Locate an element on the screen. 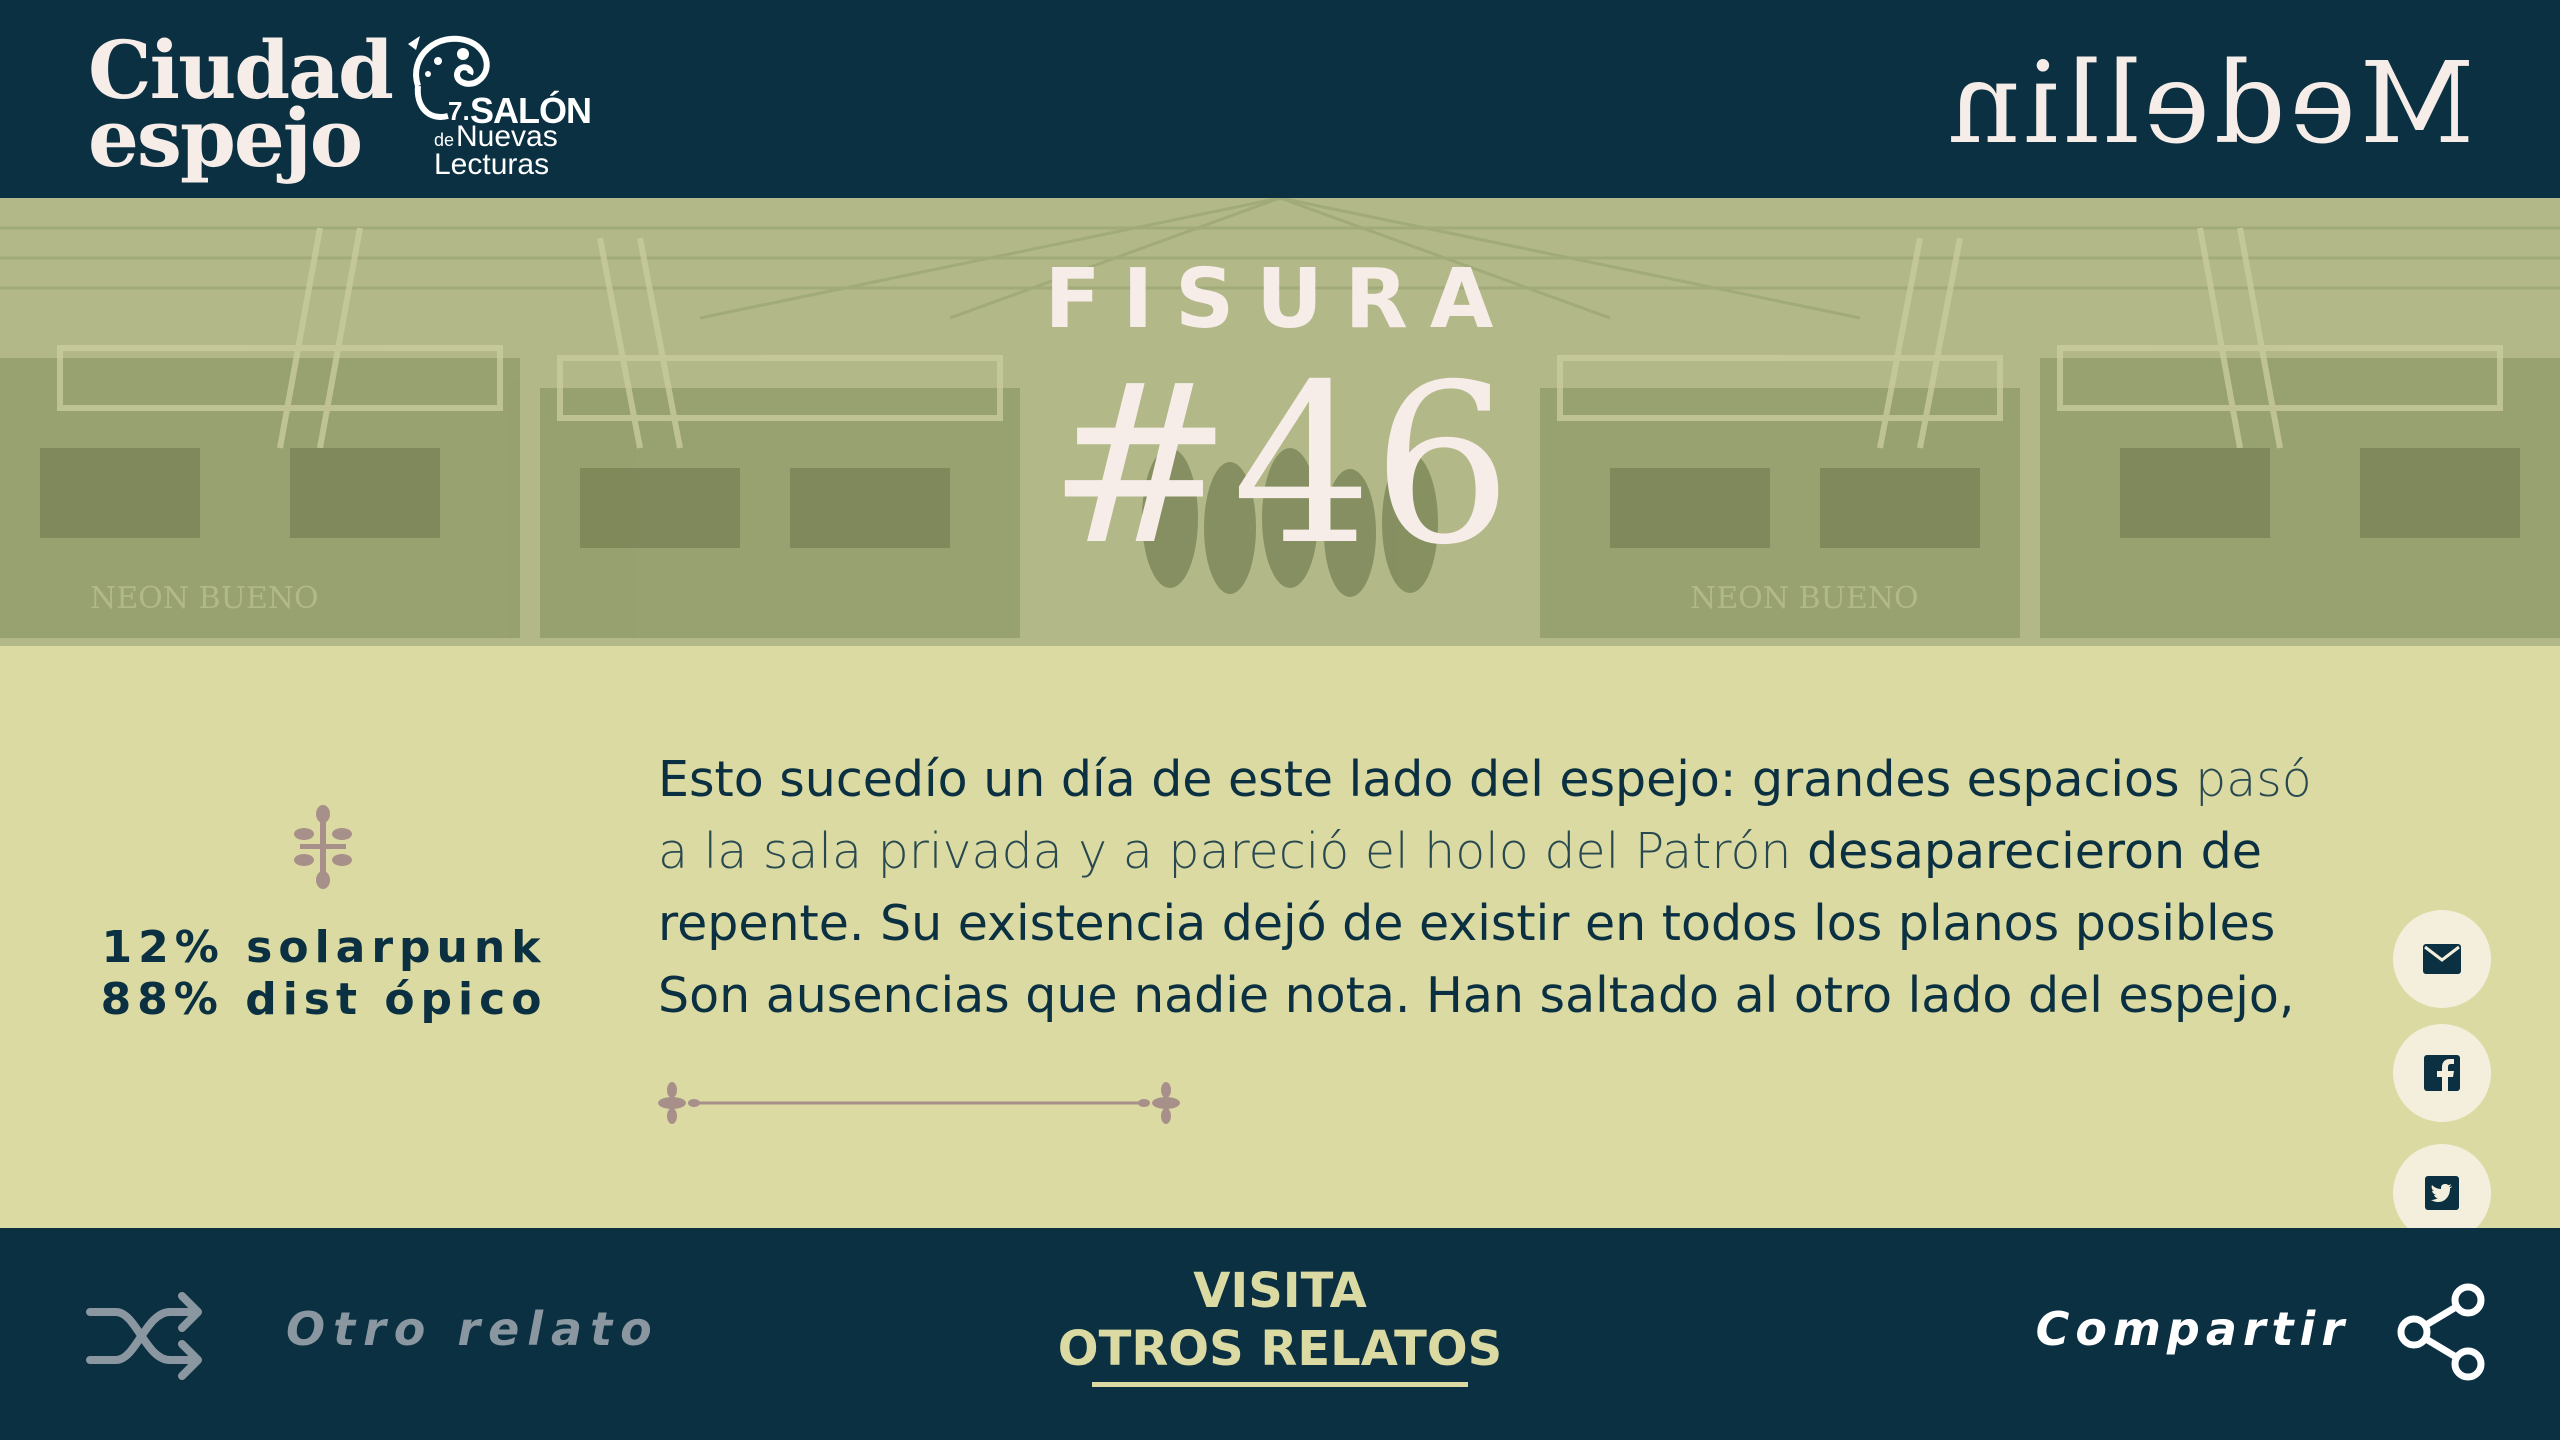  facebook-icon is located at coordinates (2442, 1073).